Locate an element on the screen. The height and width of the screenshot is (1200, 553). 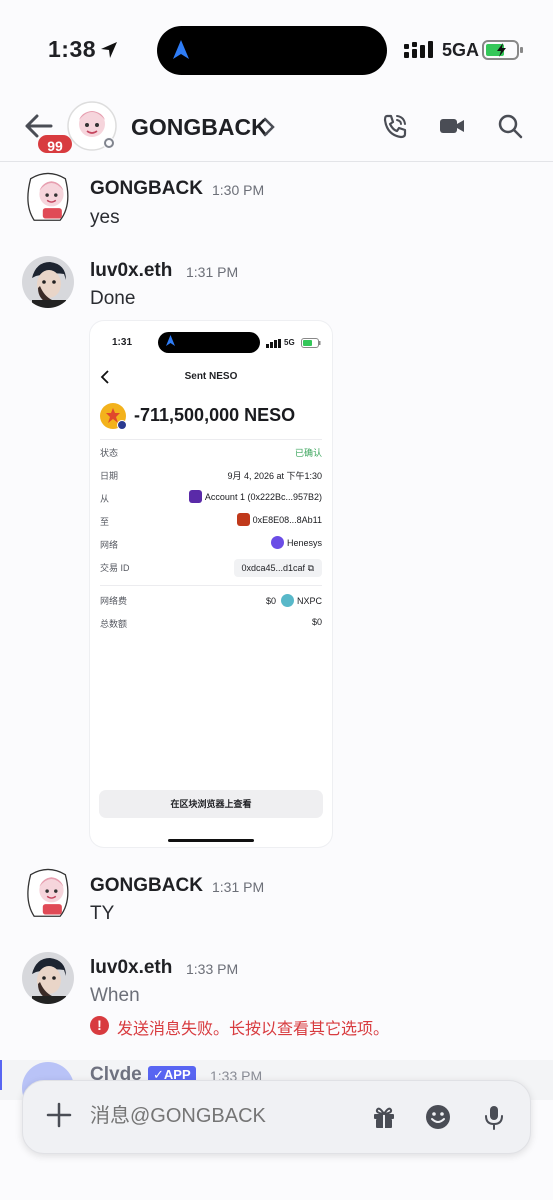
message-input is located at coordinates (215, 1116).